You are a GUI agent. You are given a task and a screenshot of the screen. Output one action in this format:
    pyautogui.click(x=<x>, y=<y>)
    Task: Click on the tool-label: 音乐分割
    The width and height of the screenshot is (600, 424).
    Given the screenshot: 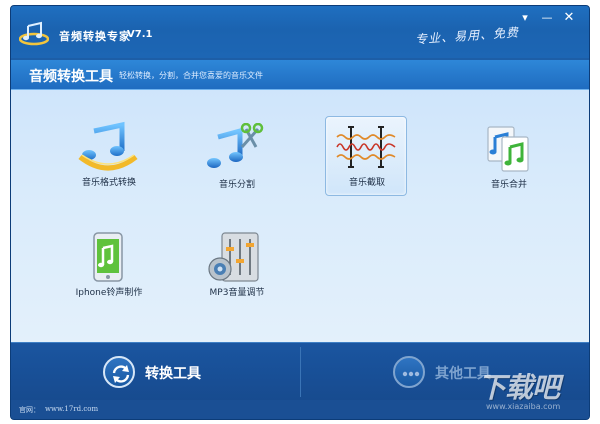 What is the action you would take?
    pyautogui.click(x=236, y=185)
    